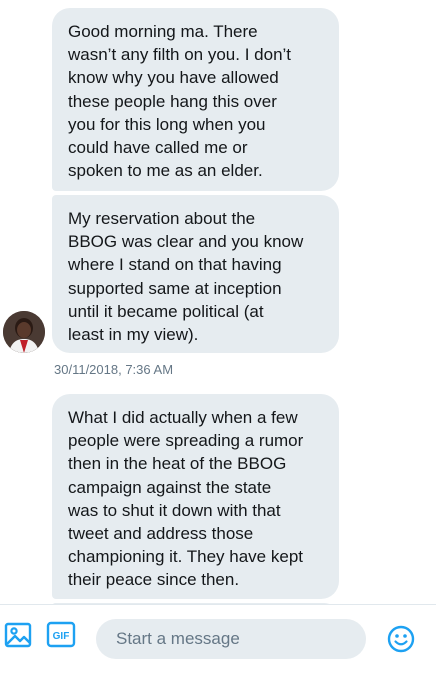 This screenshot has width=436, height=680. What do you see at coordinates (167, 124) in the screenshot?
I see `message-line: you for this long when you` at bounding box center [167, 124].